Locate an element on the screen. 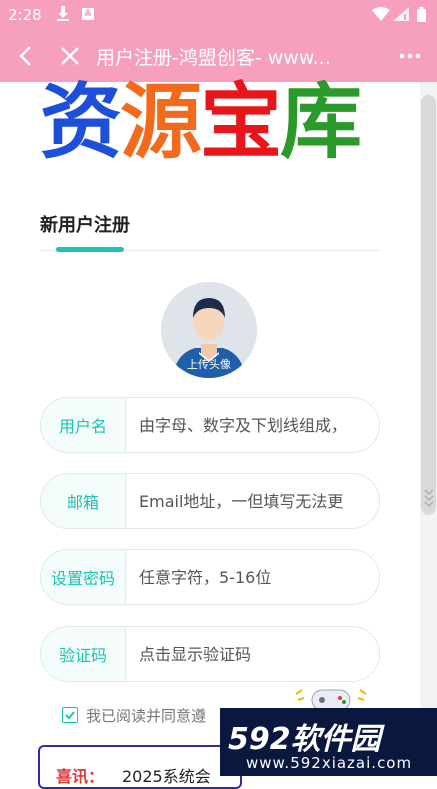 This screenshot has width=437, height=789. check-icon is located at coordinates (70, 715).